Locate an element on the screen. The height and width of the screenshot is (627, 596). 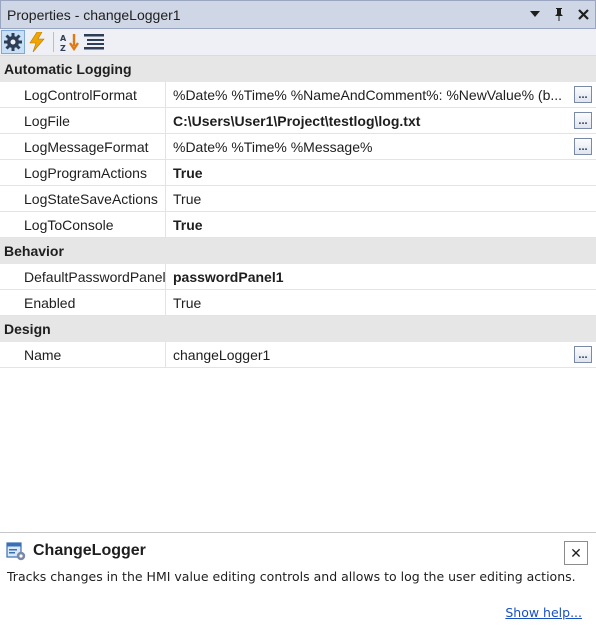
close-button is located at coordinates (583, 15).